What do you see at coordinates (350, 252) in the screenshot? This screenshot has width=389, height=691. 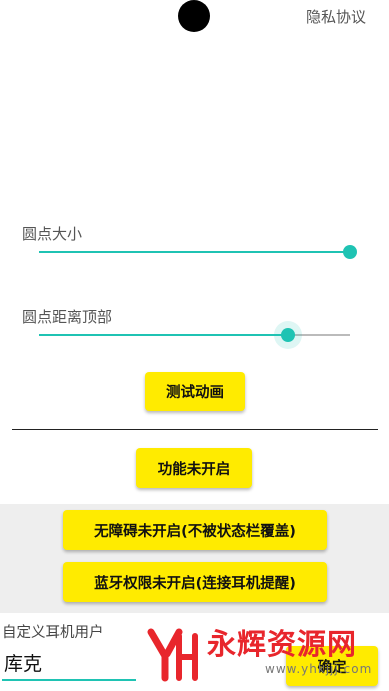 I see `dot-size-slider-thumb` at bounding box center [350, 252].